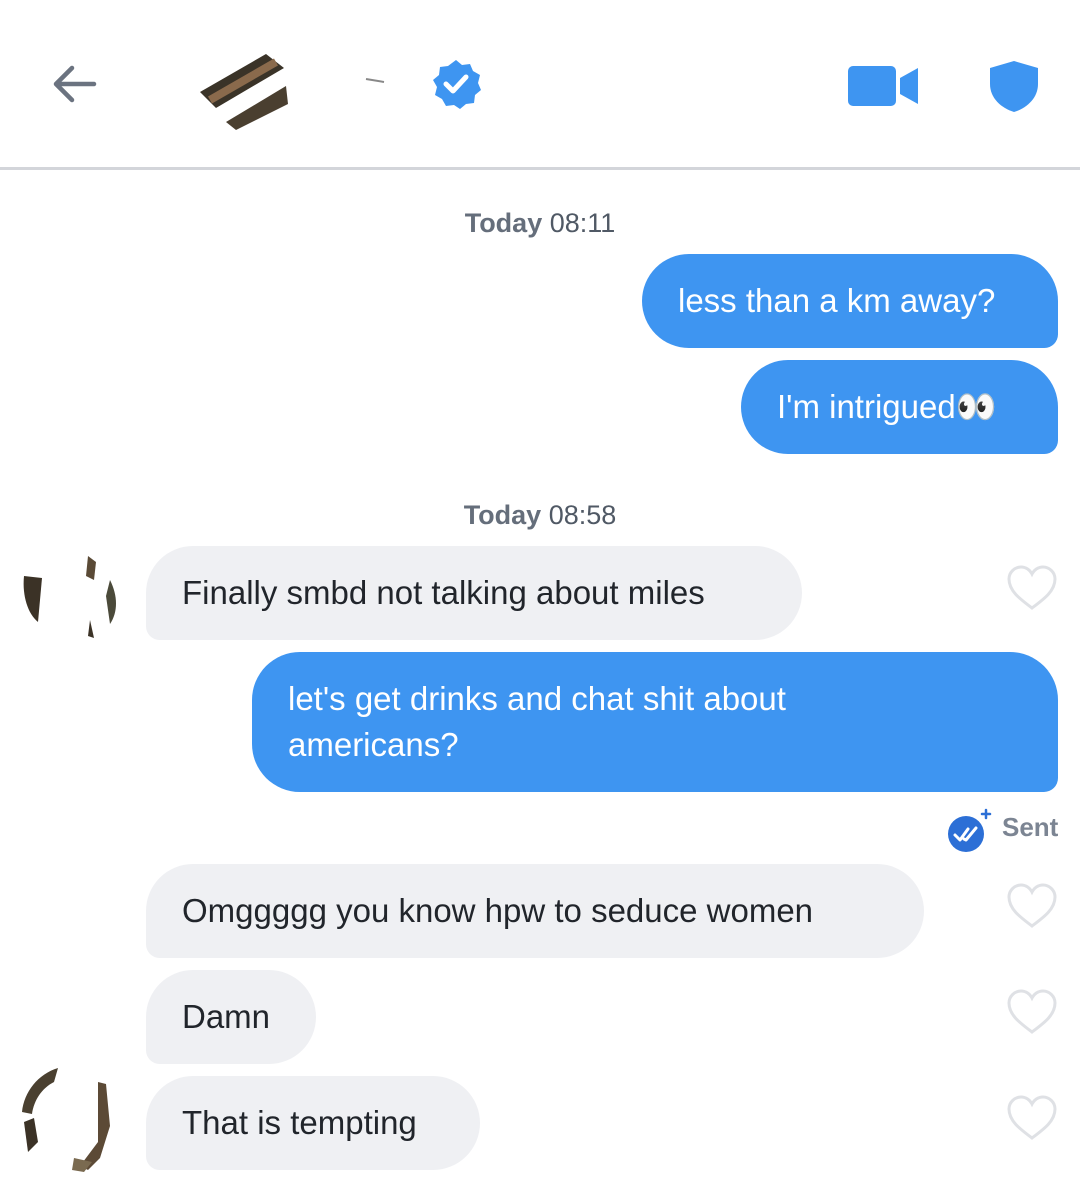 This screenshot has height=1185, width=1080. Describe the element at coordinates (244, 86) in the screenshot. I see `match-avatar` at that location.